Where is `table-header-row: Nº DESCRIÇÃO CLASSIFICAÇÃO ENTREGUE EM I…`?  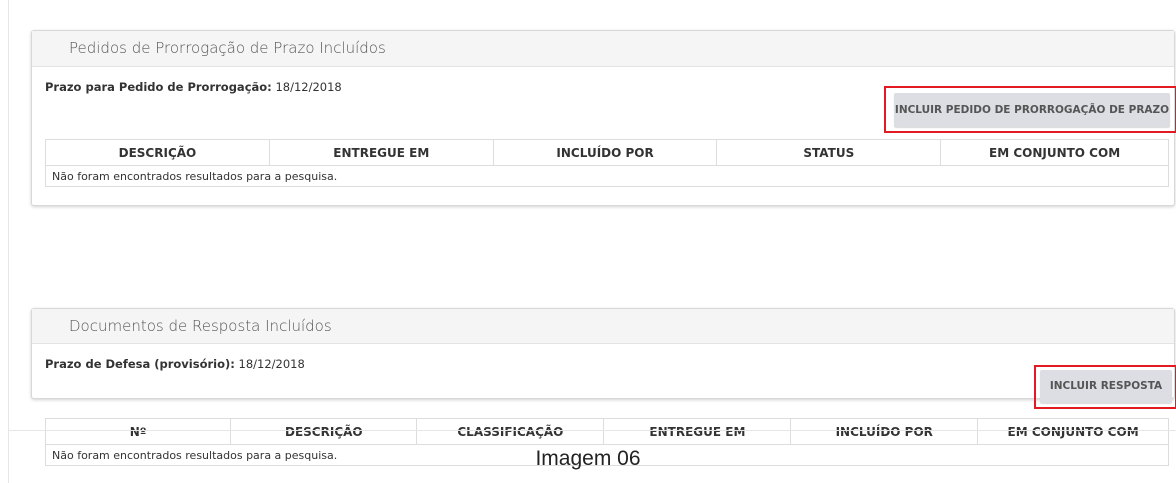 table-header-row: Nº DESCRIÇÃO CLASSIFICAÇÃO ENTREGUE EM I… is located at coordinates (606, 431).